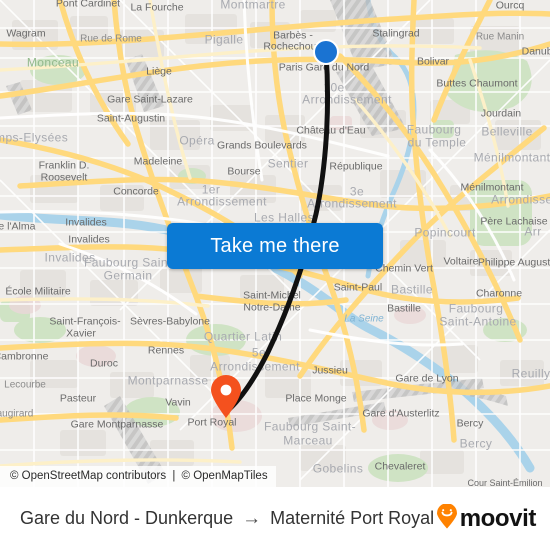  I want to click on trip-origin-label: Gare du Nord - Dunkerque, so click(127, 518).